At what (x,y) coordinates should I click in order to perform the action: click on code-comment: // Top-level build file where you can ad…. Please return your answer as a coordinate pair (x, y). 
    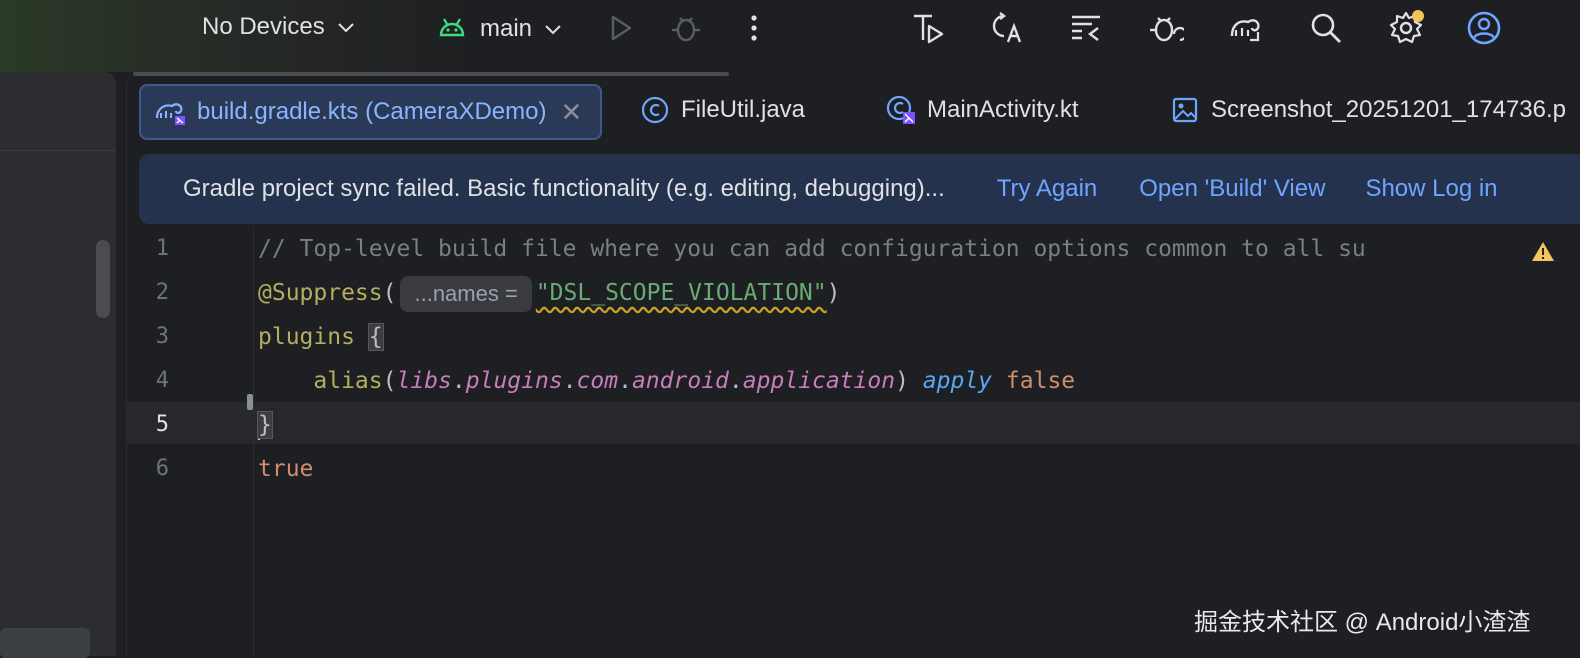
    Looking at the image, I should click on (812, 249).